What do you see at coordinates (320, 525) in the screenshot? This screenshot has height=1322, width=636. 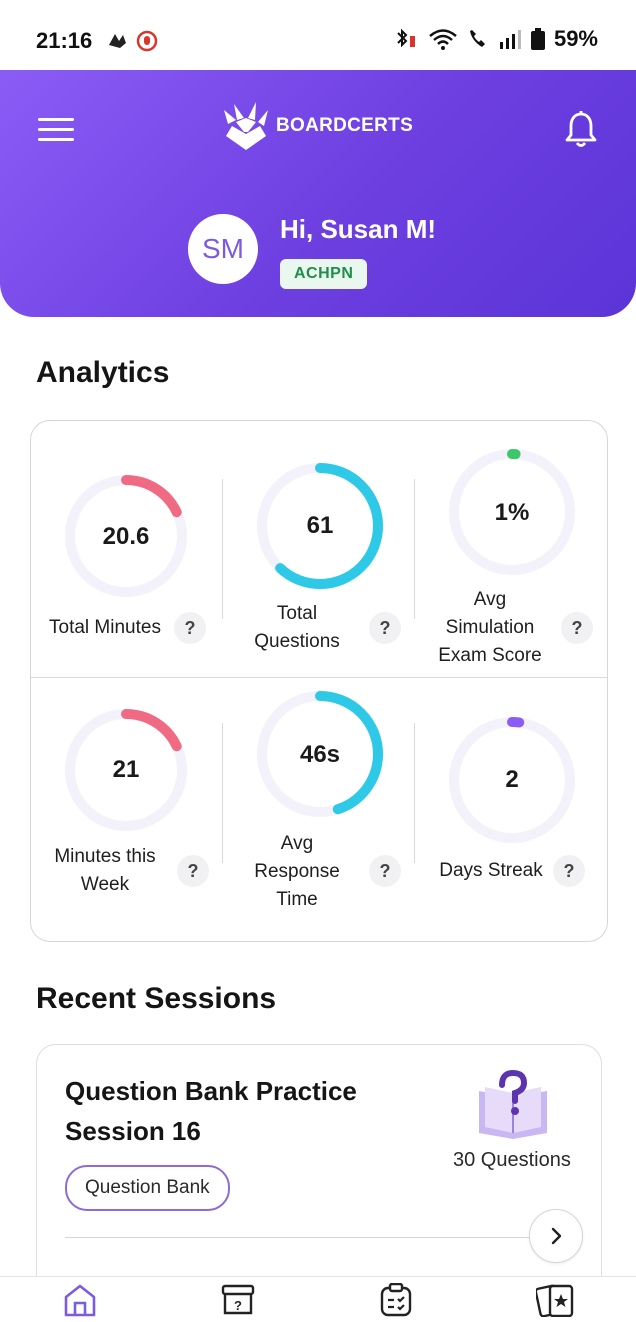 I see `metric-value: 61` at bounding box center [320, 525].